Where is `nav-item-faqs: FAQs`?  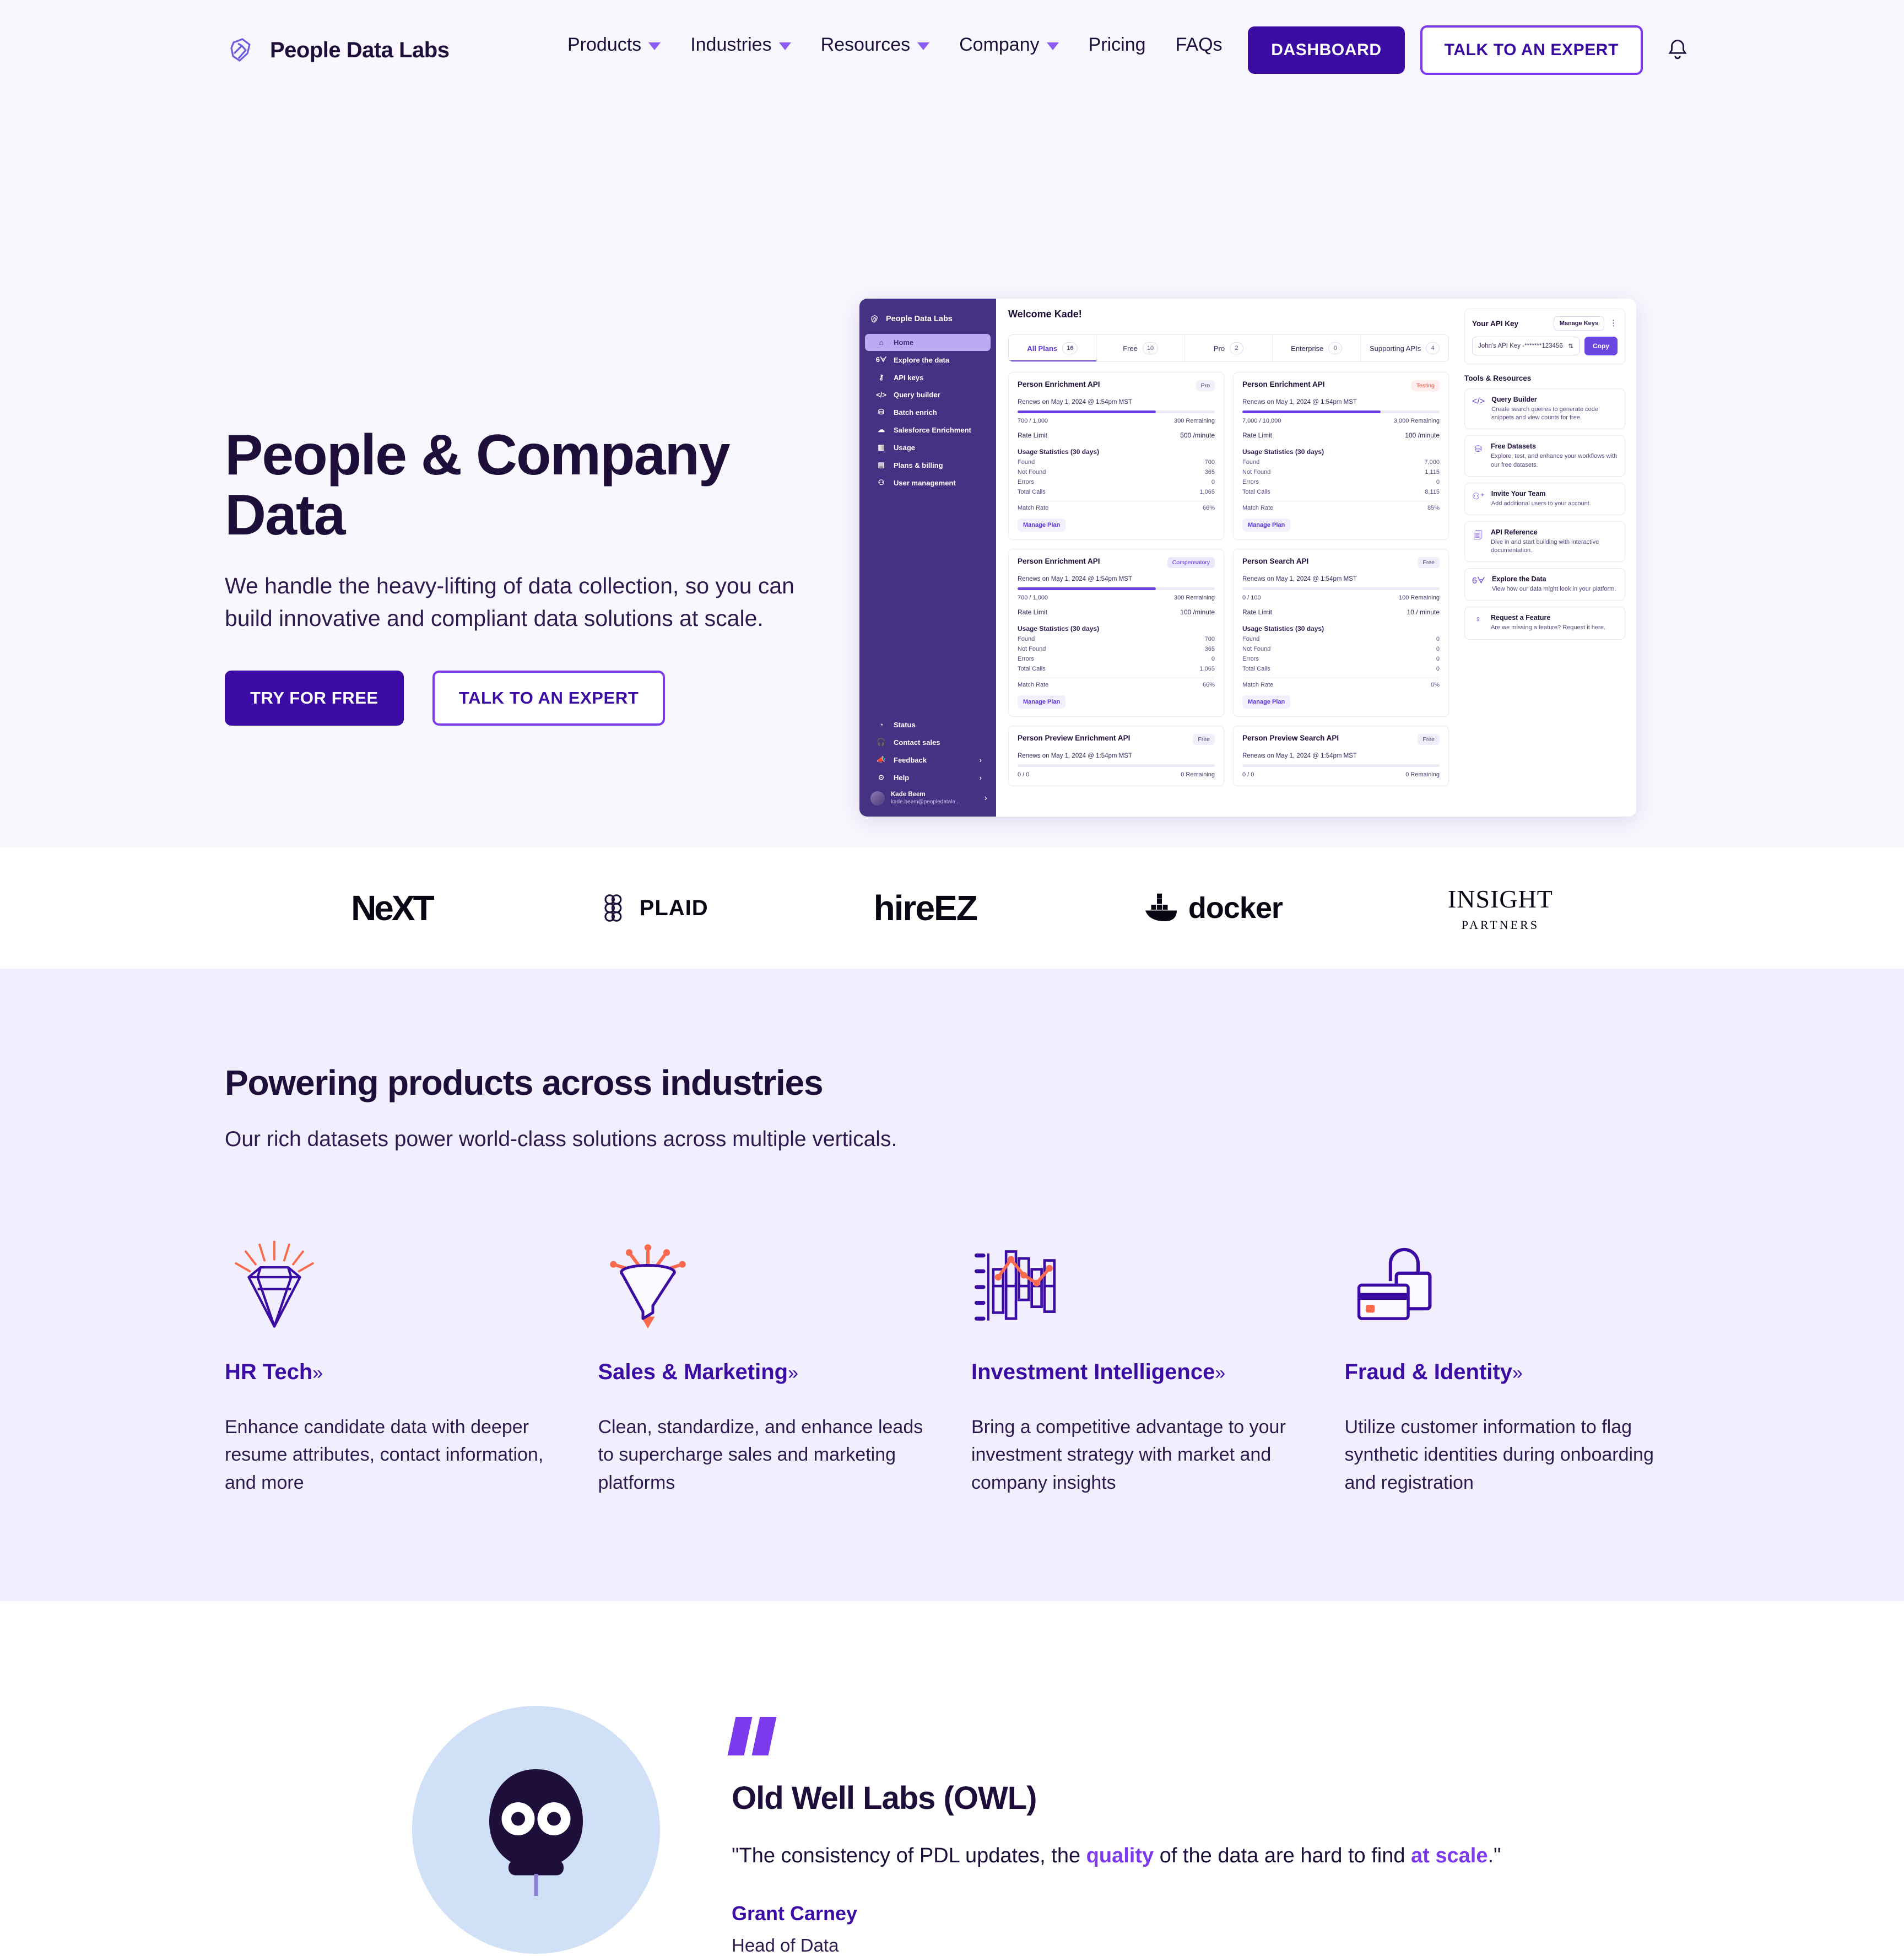 nav-item-faqs: FAQs is located at coordinates (1199, 45).